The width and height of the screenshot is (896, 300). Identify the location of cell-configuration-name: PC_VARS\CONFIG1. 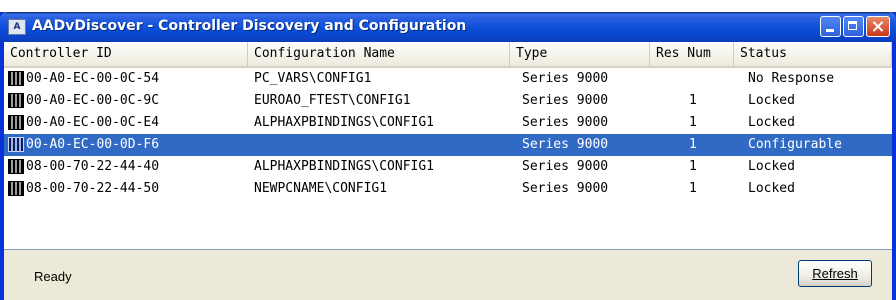
(313, 78).